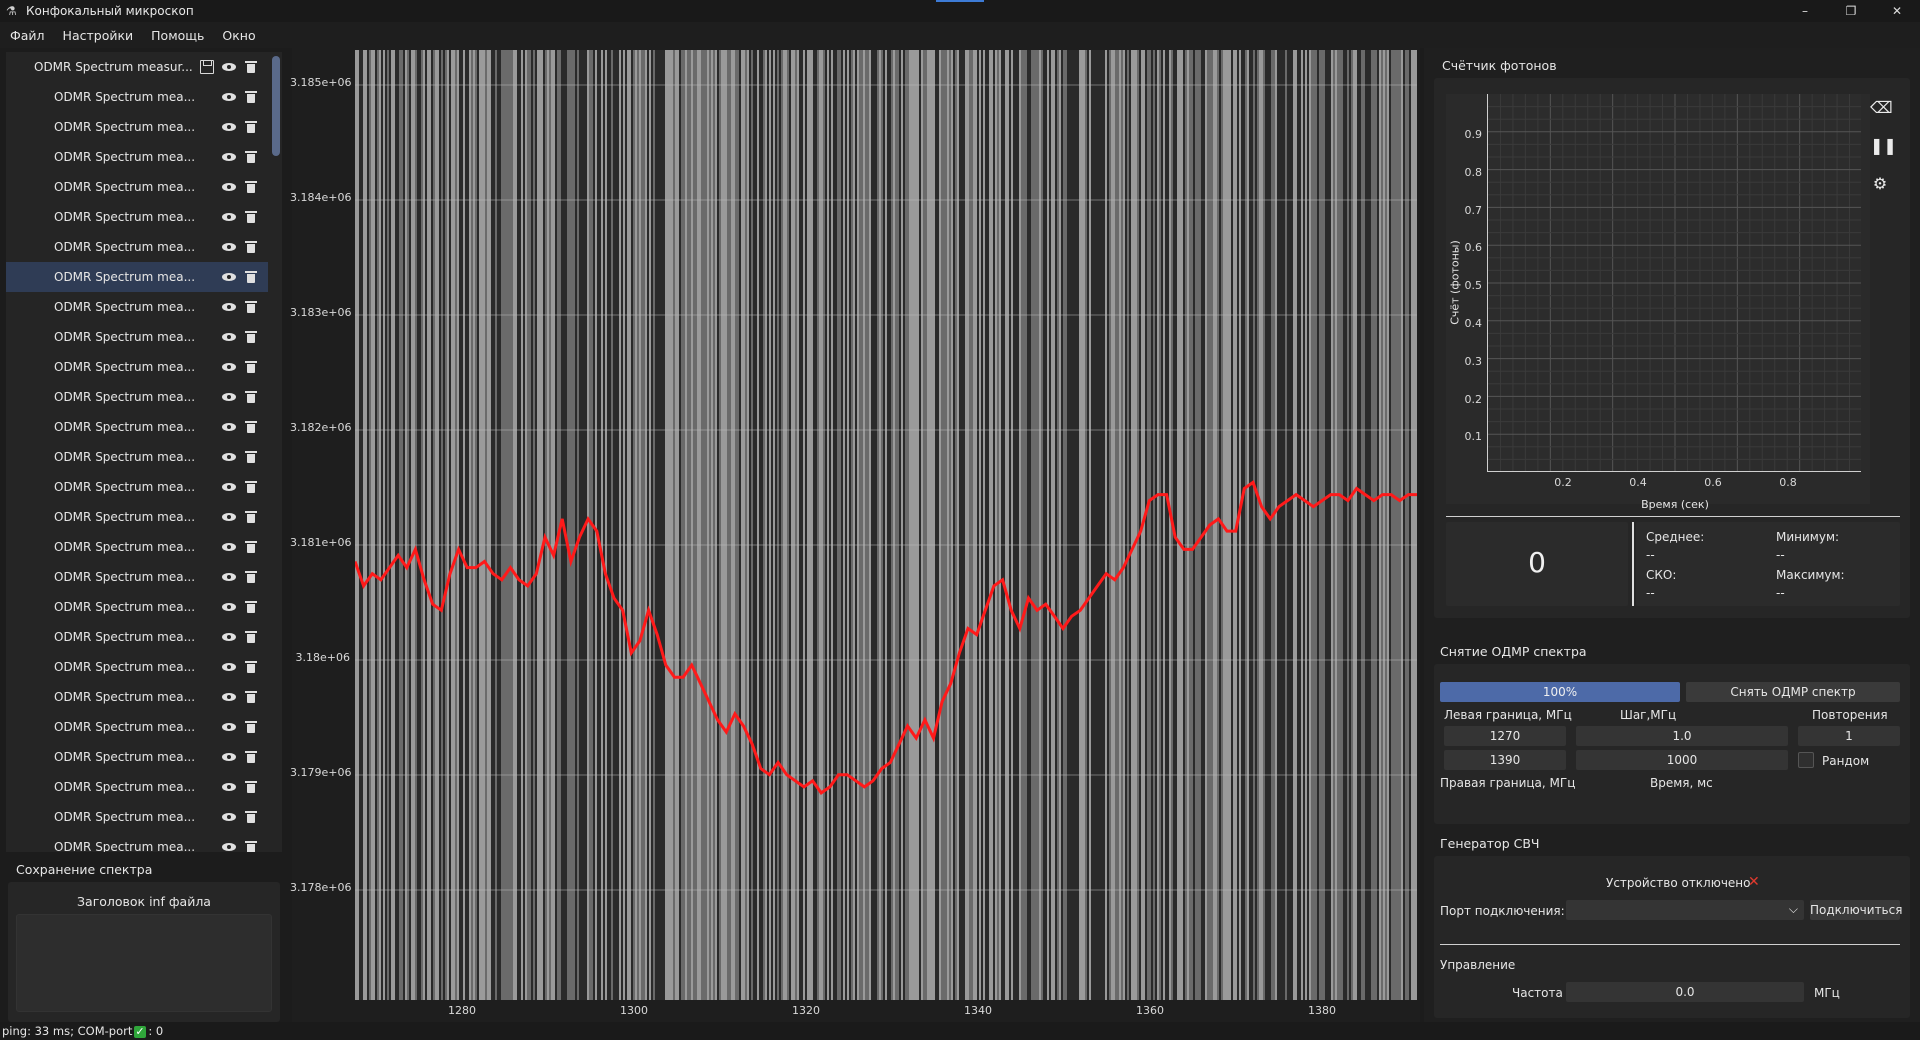 The image size is (1920, 1040). I want to click on left-bound-input: 1270, so click(1505, 736).